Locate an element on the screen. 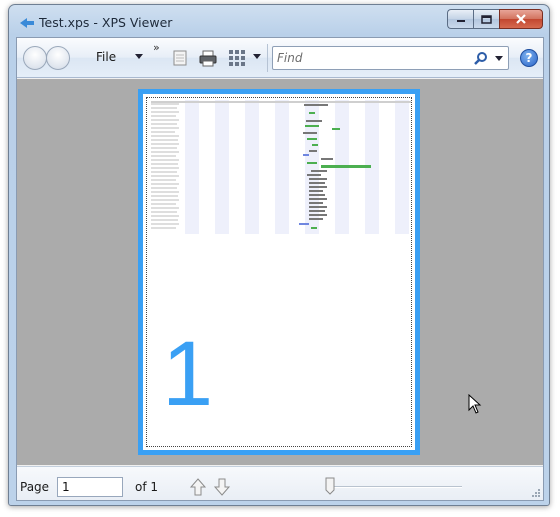 Image resolution: width=560 pixels, height=517 pixels. forward-button is located at coordinates (58, 58).